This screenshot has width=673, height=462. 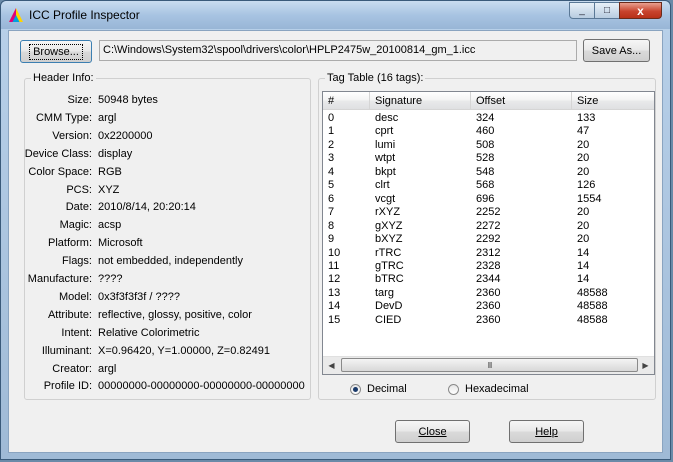 What do you see at coordinates (389, 306) in the screenshot?
I see `tag-signature-cell: DevD` at bounding box center [389, 306].